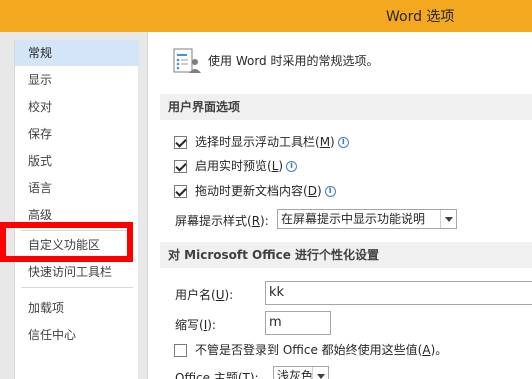 The image size is (532, 379). I want to click on highlight-annotation-box, so click(66, 242).